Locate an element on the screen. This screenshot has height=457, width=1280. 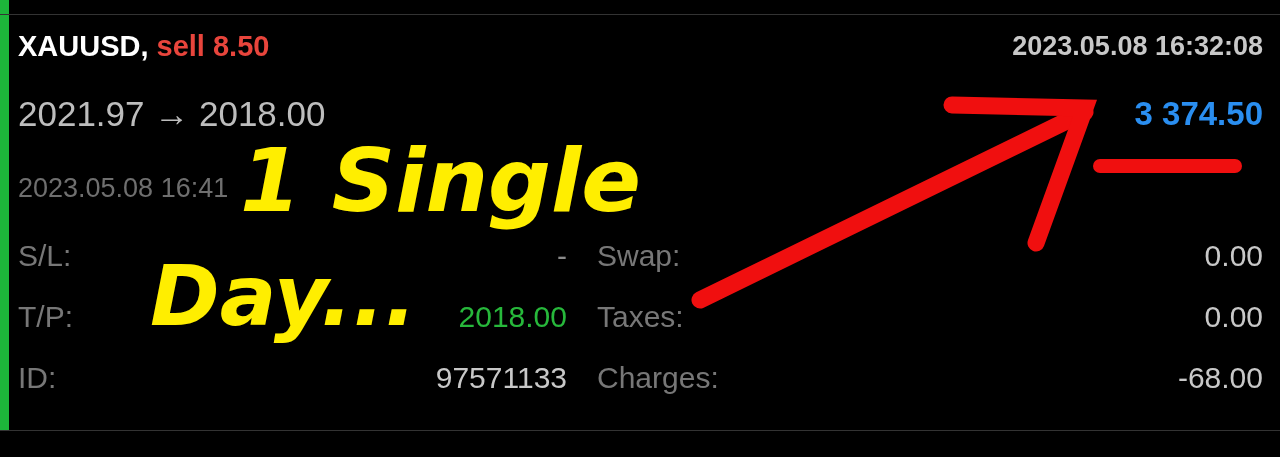
close-time: 2023.05.08 16:41 is located at coordinates (123, 188).